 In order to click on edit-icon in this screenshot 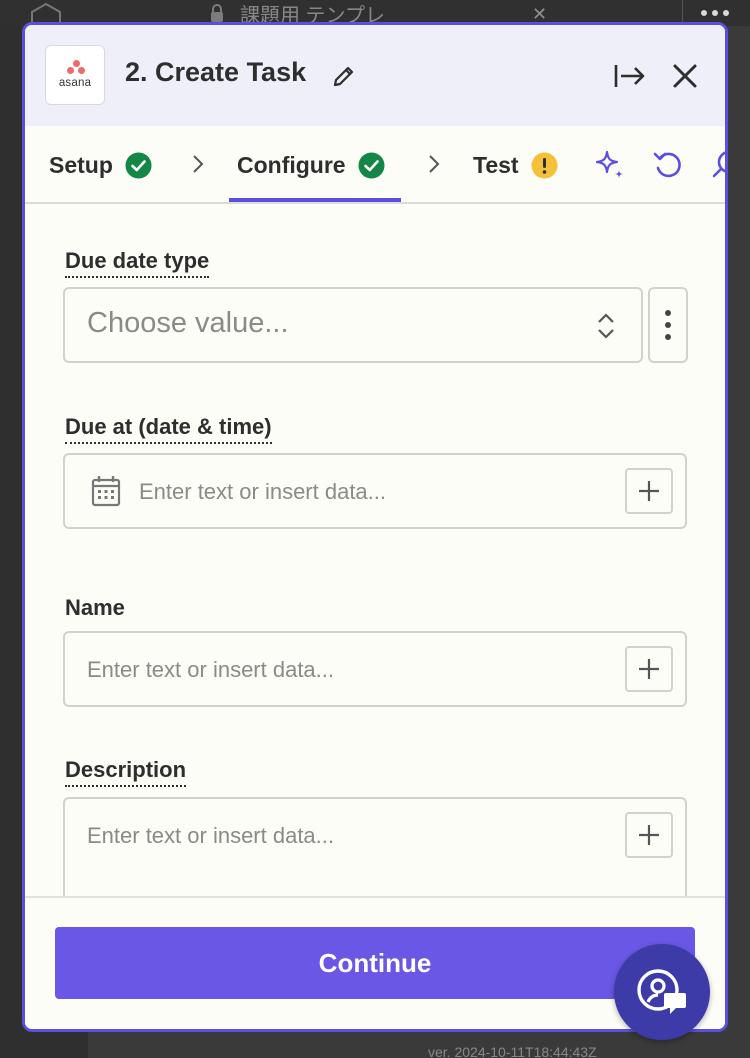, I will do `click(344, 76)`.